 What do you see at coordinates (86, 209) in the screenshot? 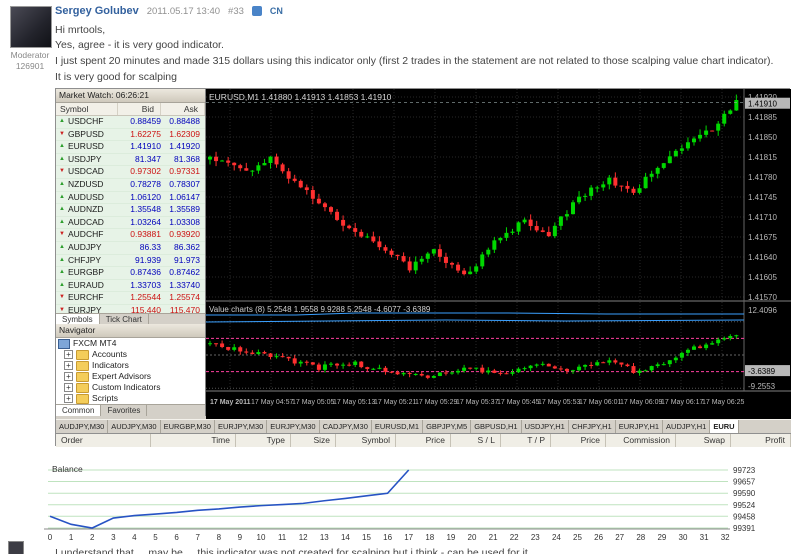
I see `symbol-name: AUDNZD` at bounding box center [86, 209].